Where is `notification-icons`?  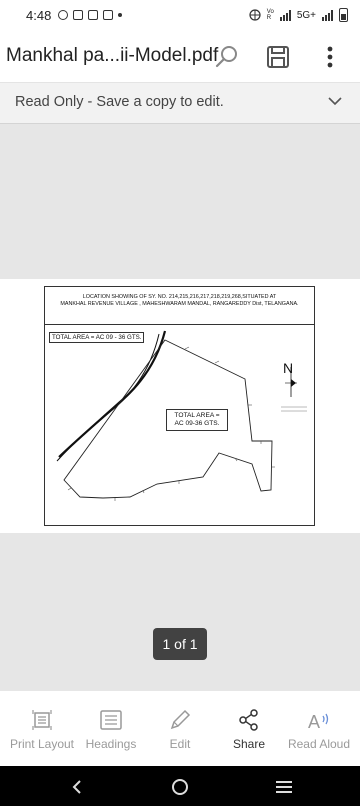
notification-icons is located at coordinates (90, 15).